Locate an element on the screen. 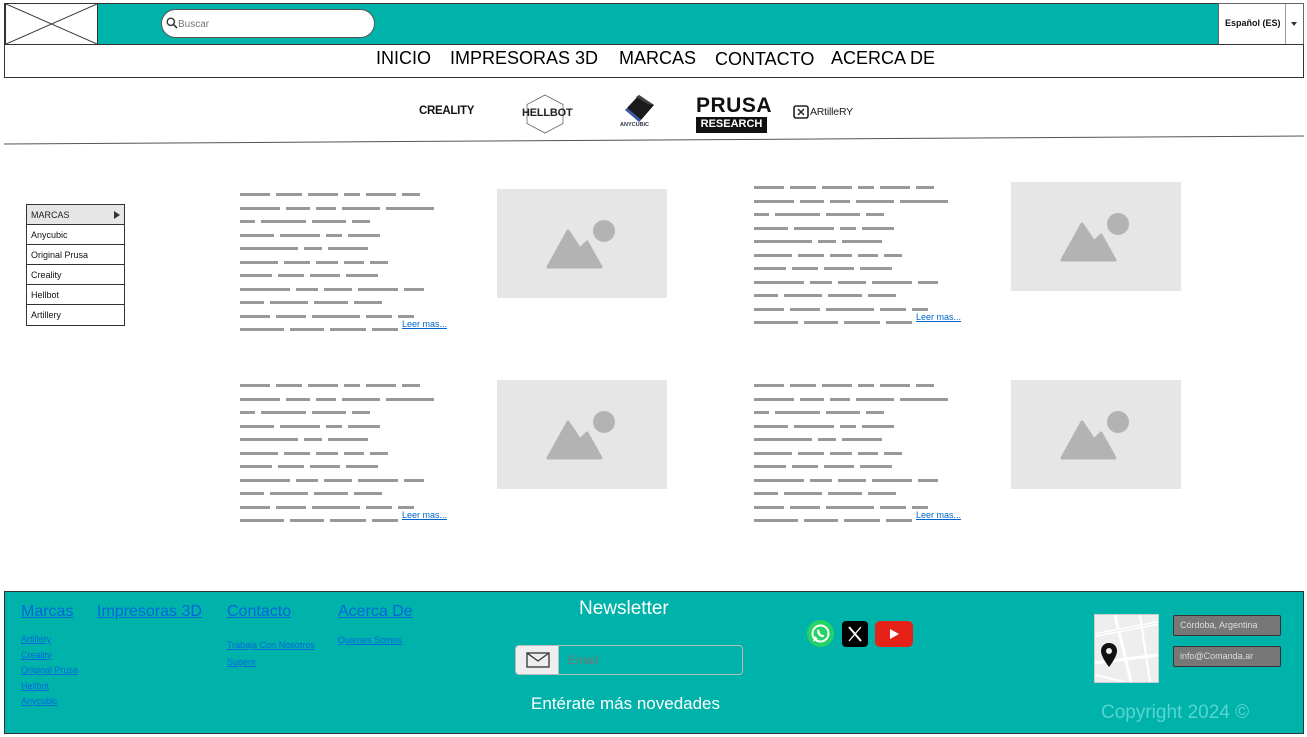  footer-heading-contacto: Contacto is located at coordinates (259, 612).